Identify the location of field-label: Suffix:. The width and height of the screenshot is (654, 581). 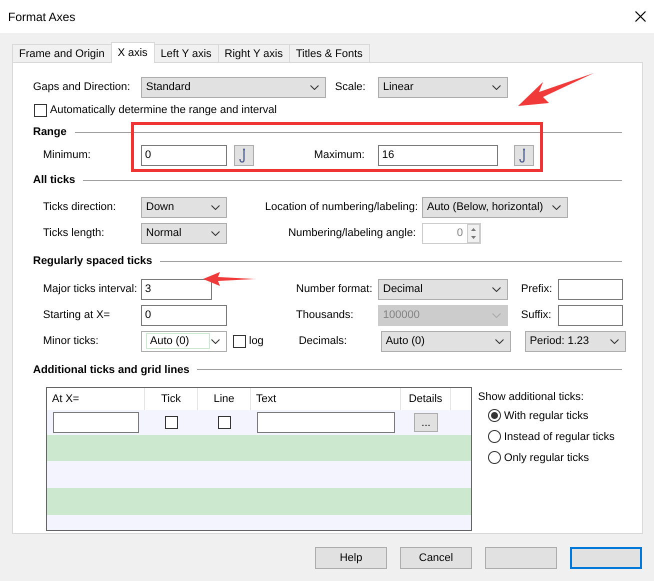
(536, 315).